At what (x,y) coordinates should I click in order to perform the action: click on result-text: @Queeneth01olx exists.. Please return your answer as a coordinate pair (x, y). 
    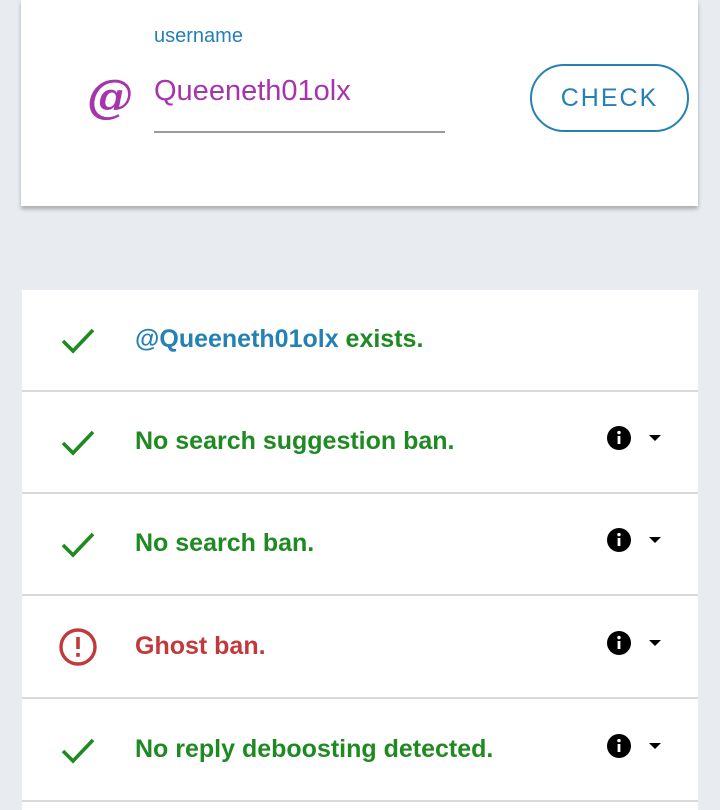
    Looking at the image, I should click on (279, 339).